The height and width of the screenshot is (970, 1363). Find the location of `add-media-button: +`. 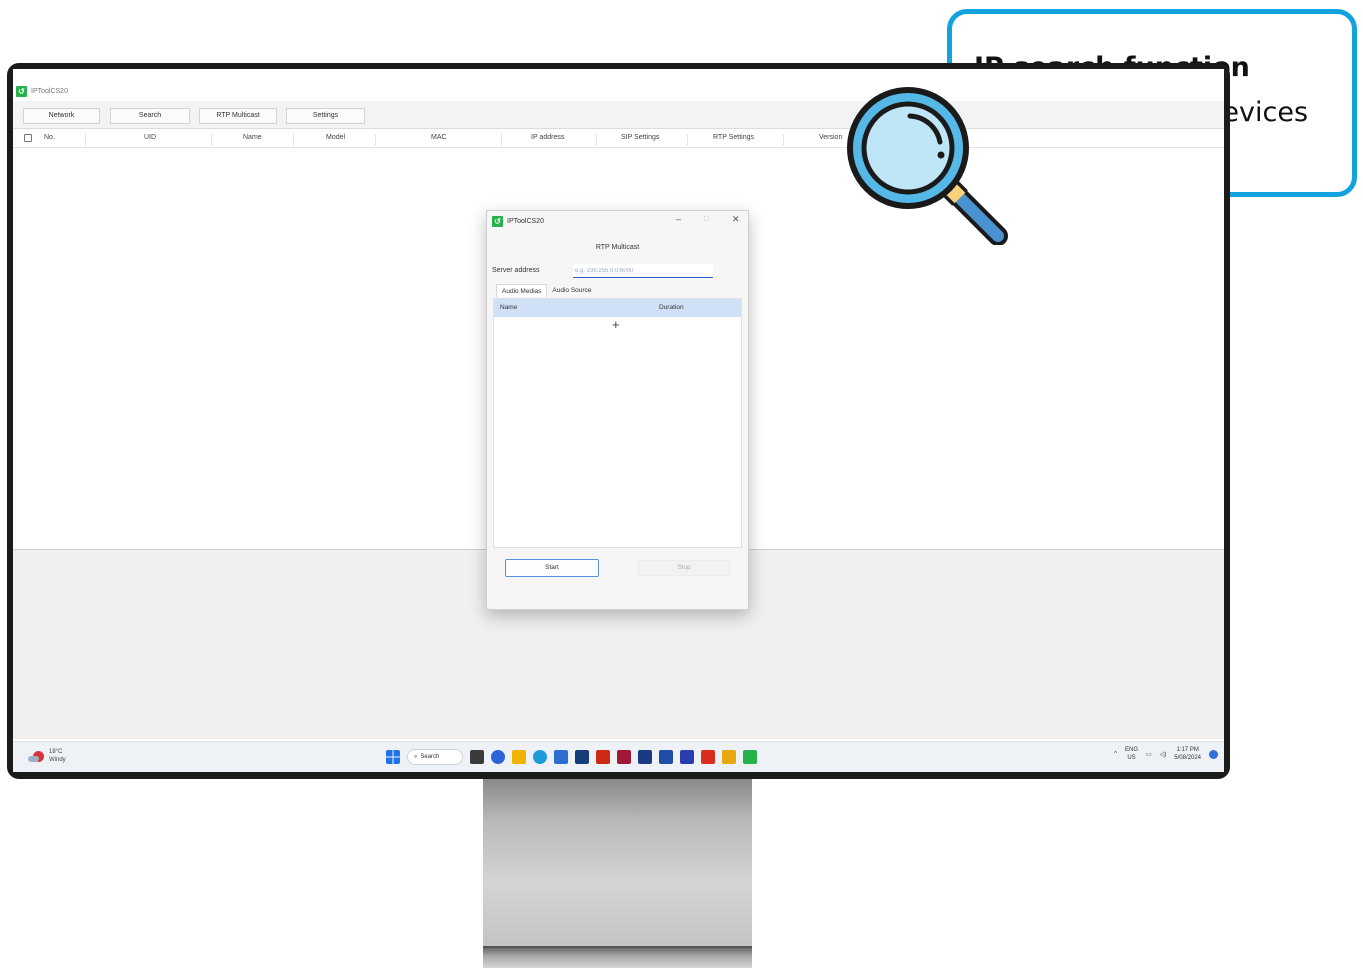

add-media-button: + is located at coordinates (616, 325).